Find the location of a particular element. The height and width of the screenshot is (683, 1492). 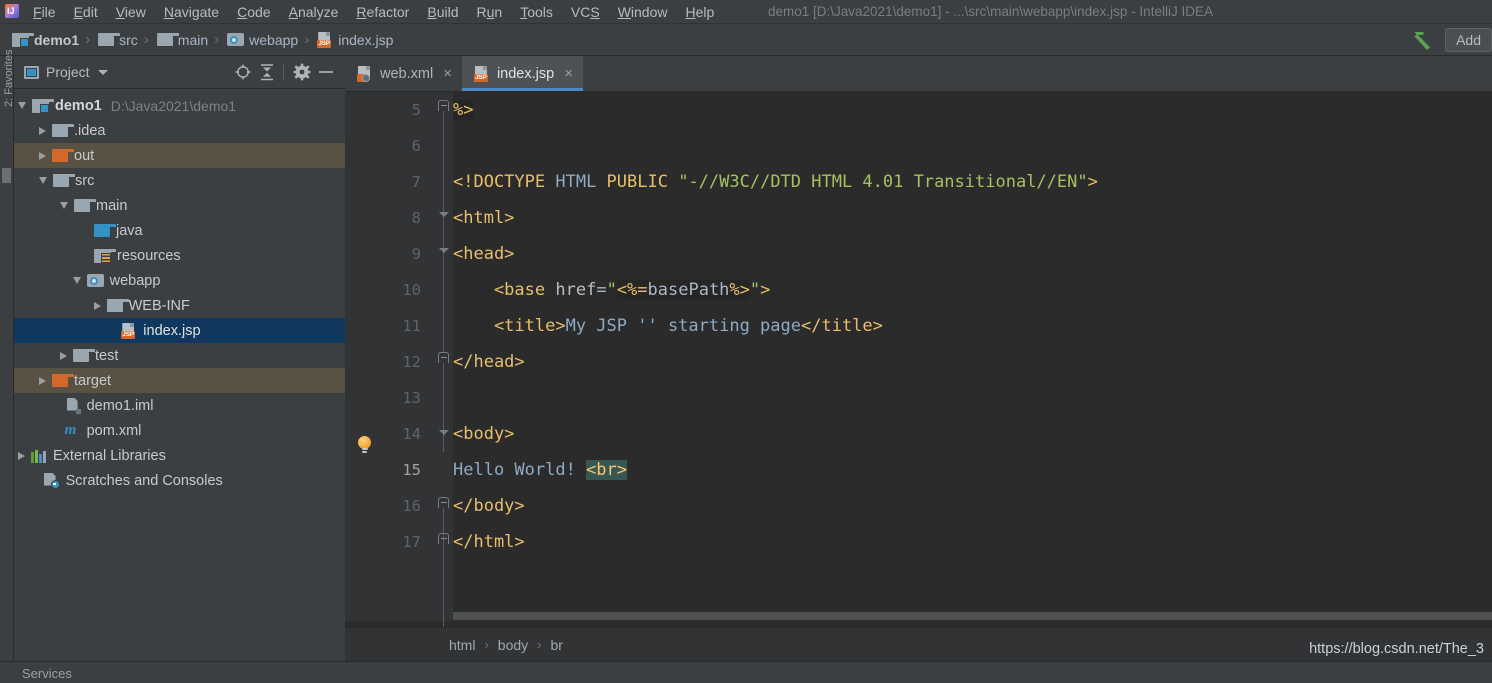

folder-icon is located at coordinates (63, 130).